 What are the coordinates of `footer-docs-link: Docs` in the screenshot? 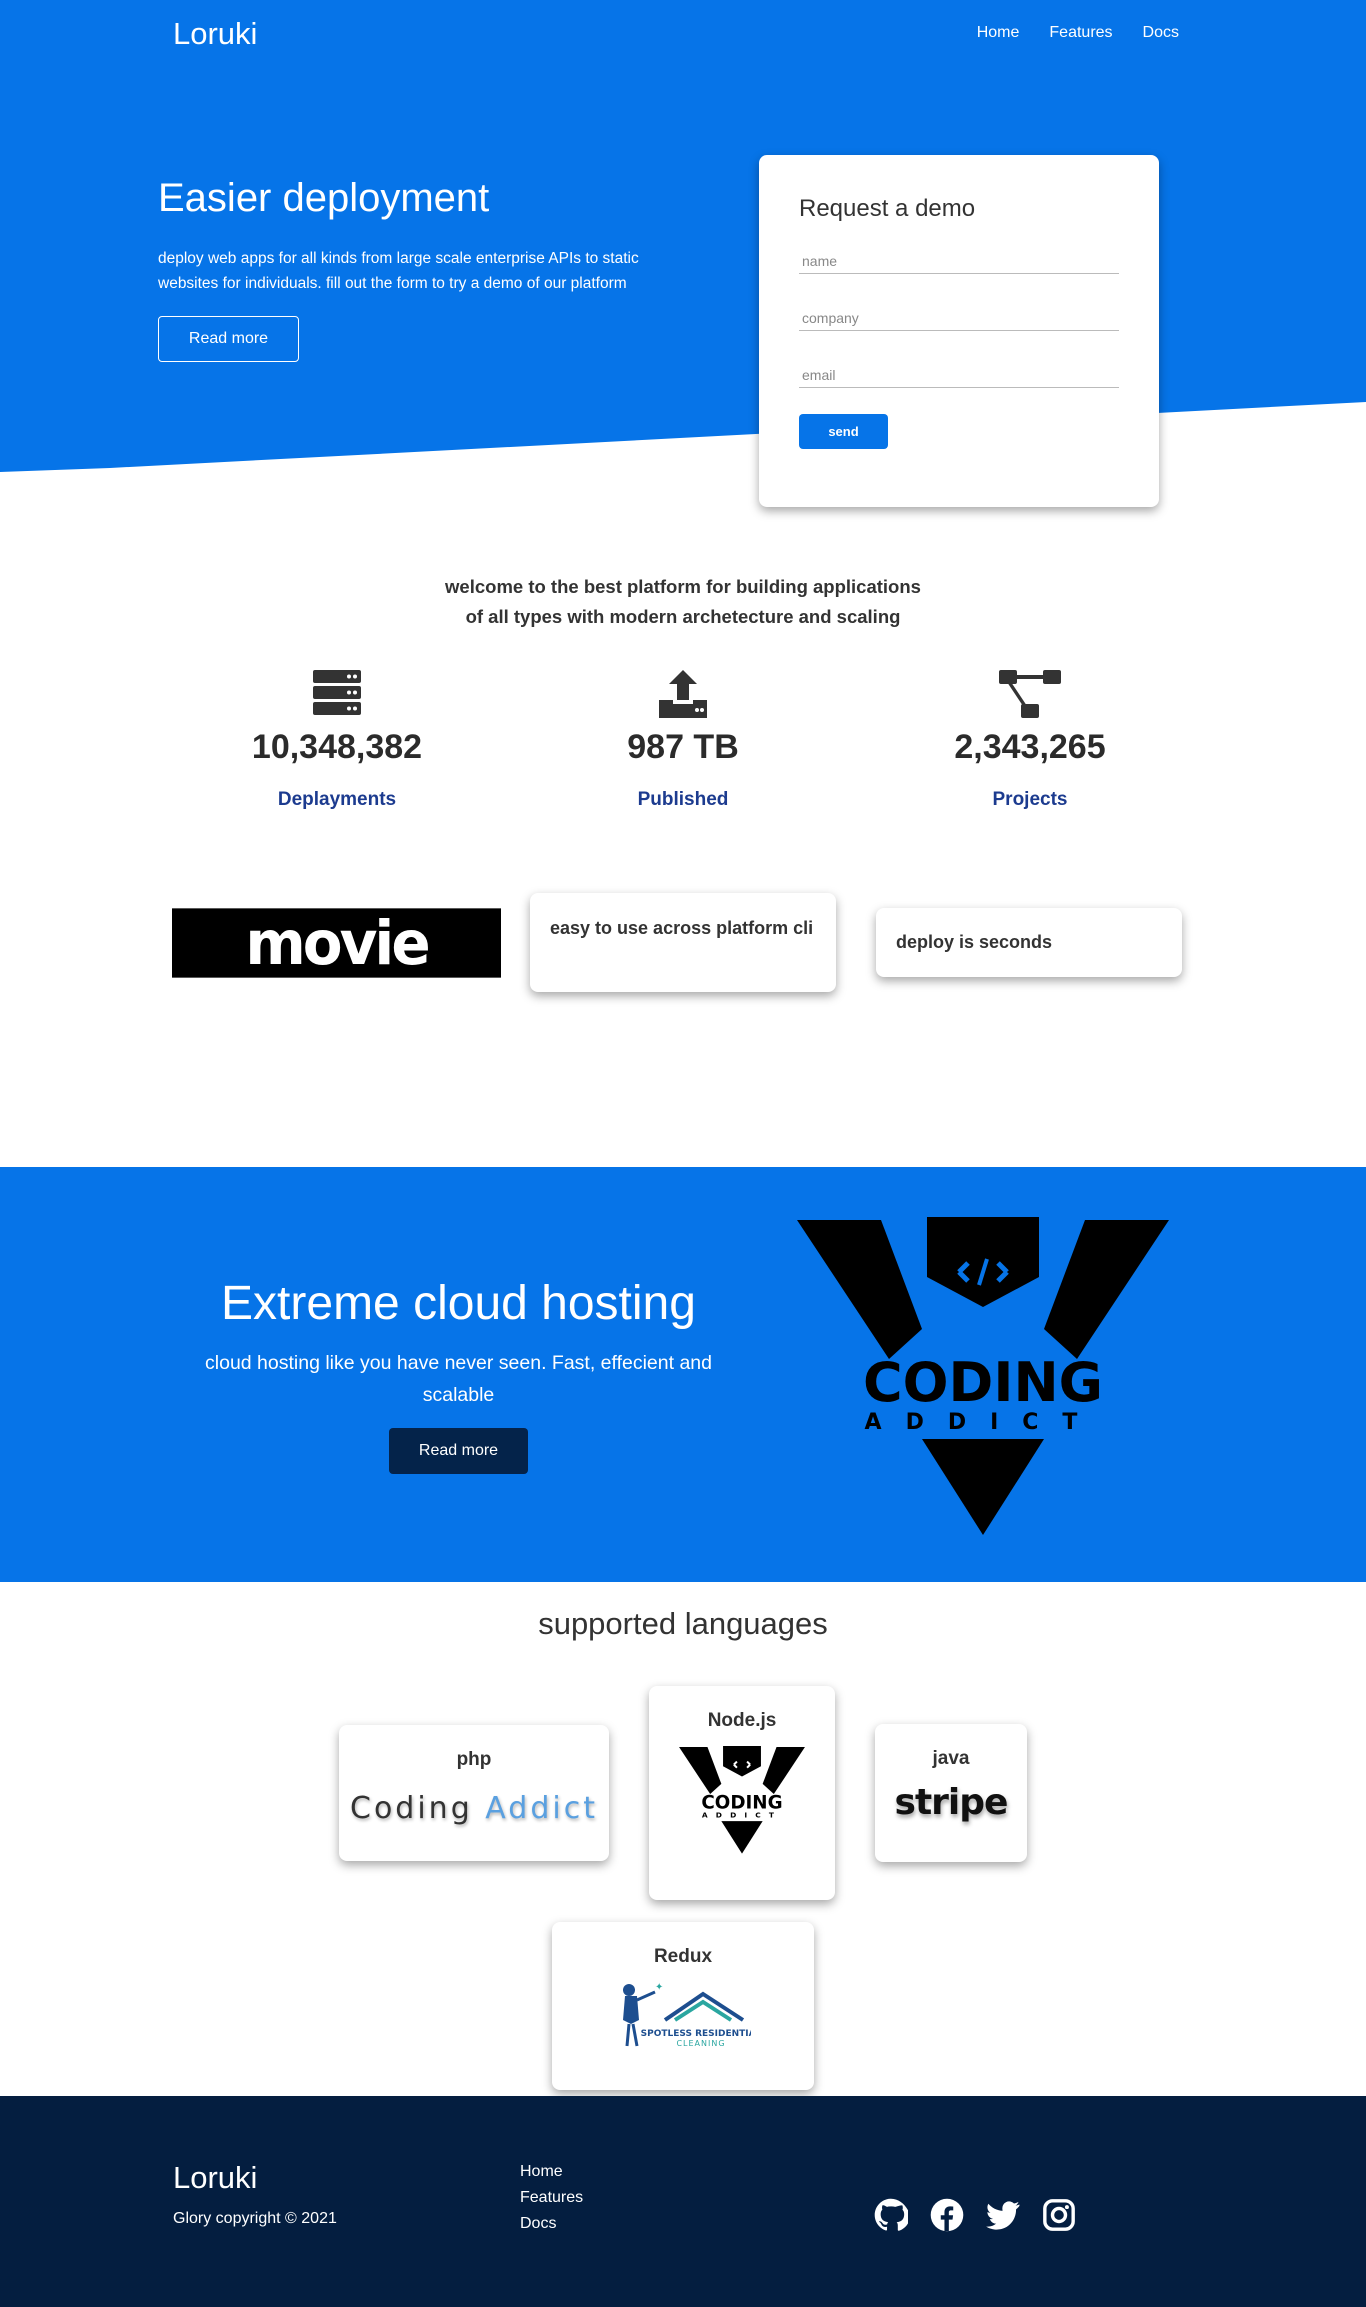 It's located at (551, 2224).